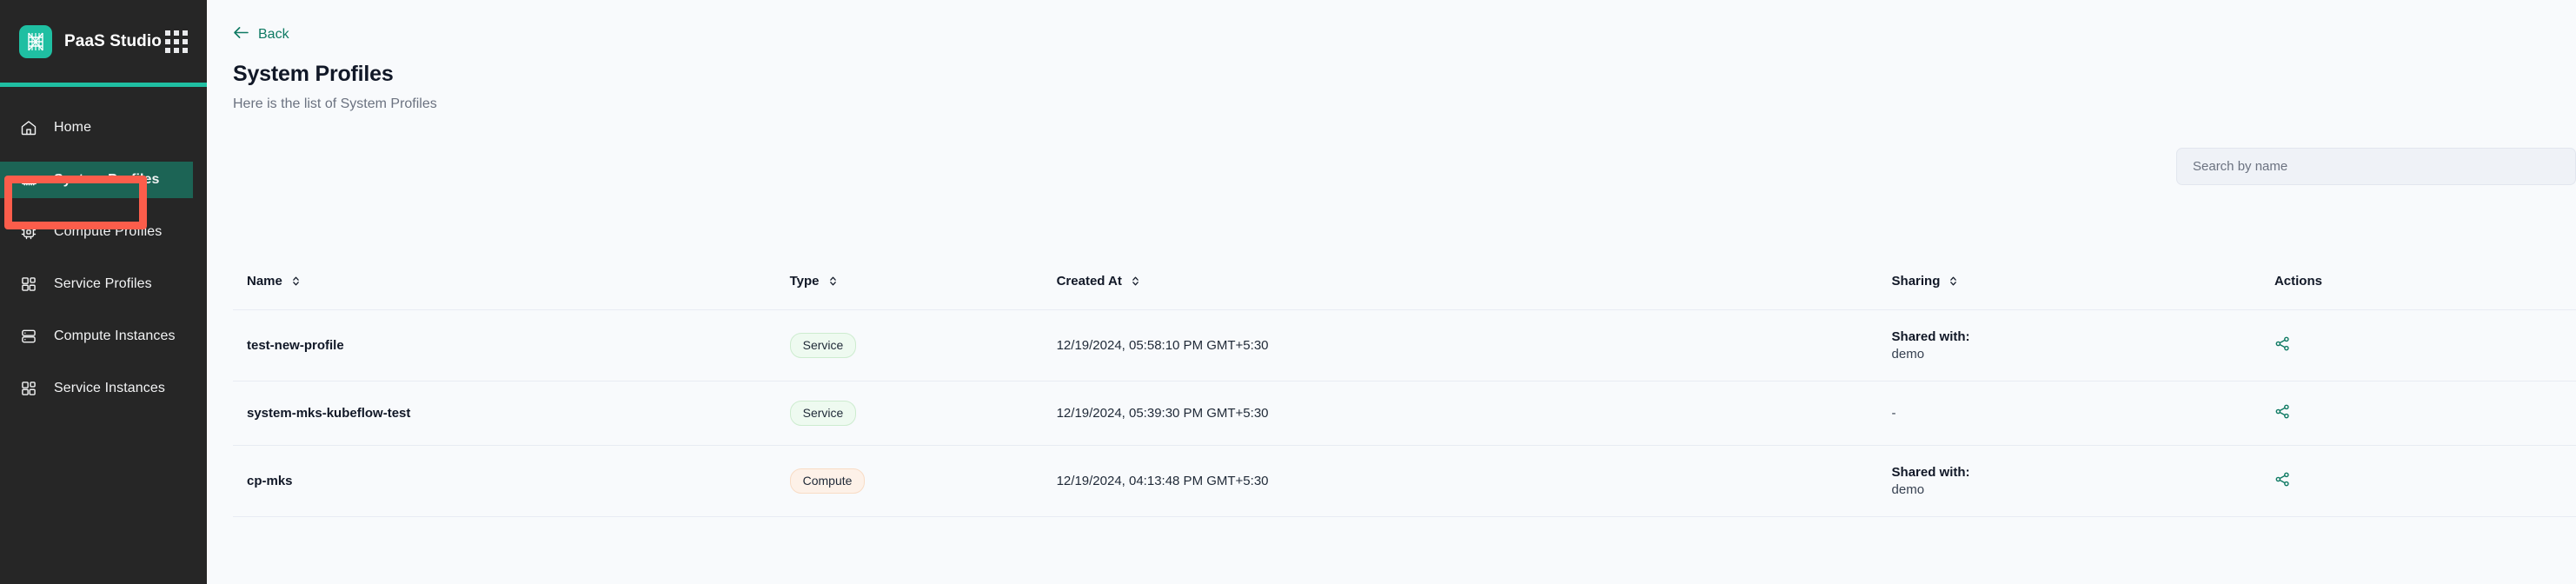 This screenshot has height=584, width=2576. Describe the element at coordinates (2298, 281) in the screenshot. I see `column-label: Actions` at that location.